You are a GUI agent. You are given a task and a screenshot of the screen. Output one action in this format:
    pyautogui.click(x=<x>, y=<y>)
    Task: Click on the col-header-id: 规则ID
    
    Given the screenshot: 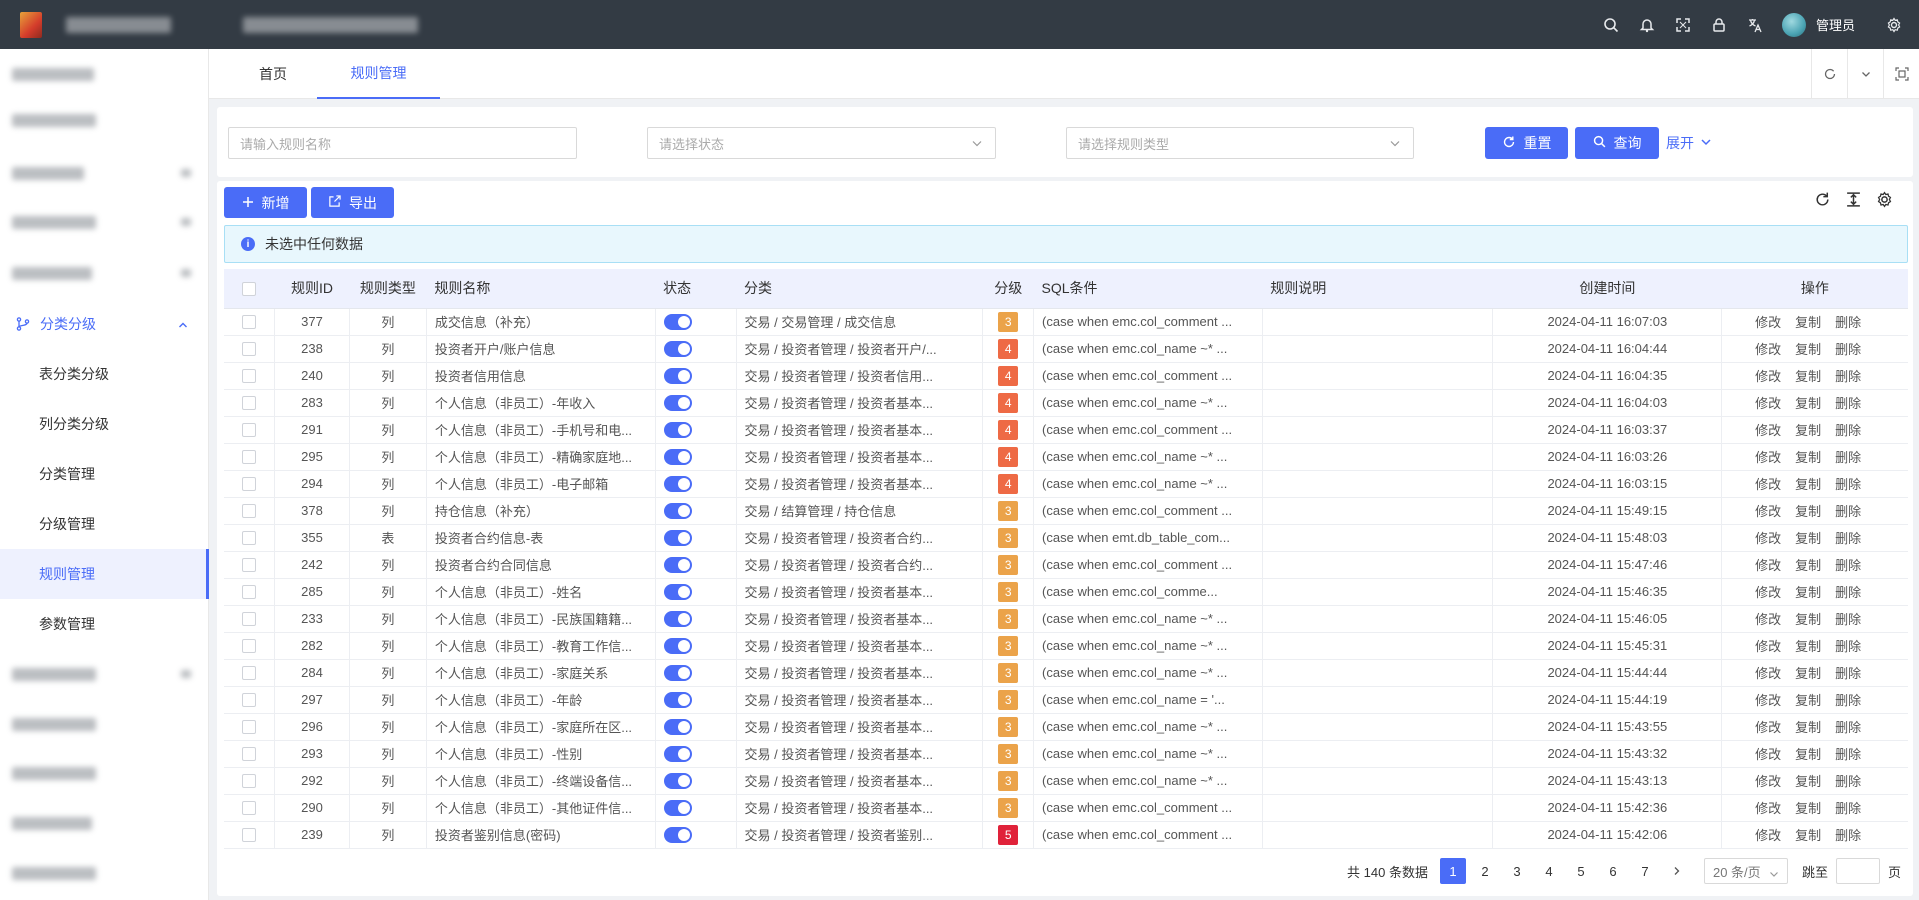 What is the action you would take?
    pyautogui.click(x=312, y=289)
    